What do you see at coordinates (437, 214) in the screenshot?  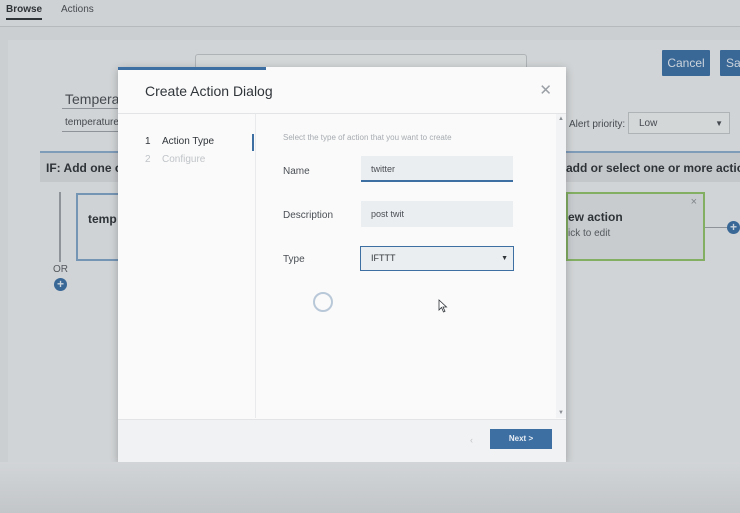 I see `description-input: post twit` at bounding box center [437, 214].